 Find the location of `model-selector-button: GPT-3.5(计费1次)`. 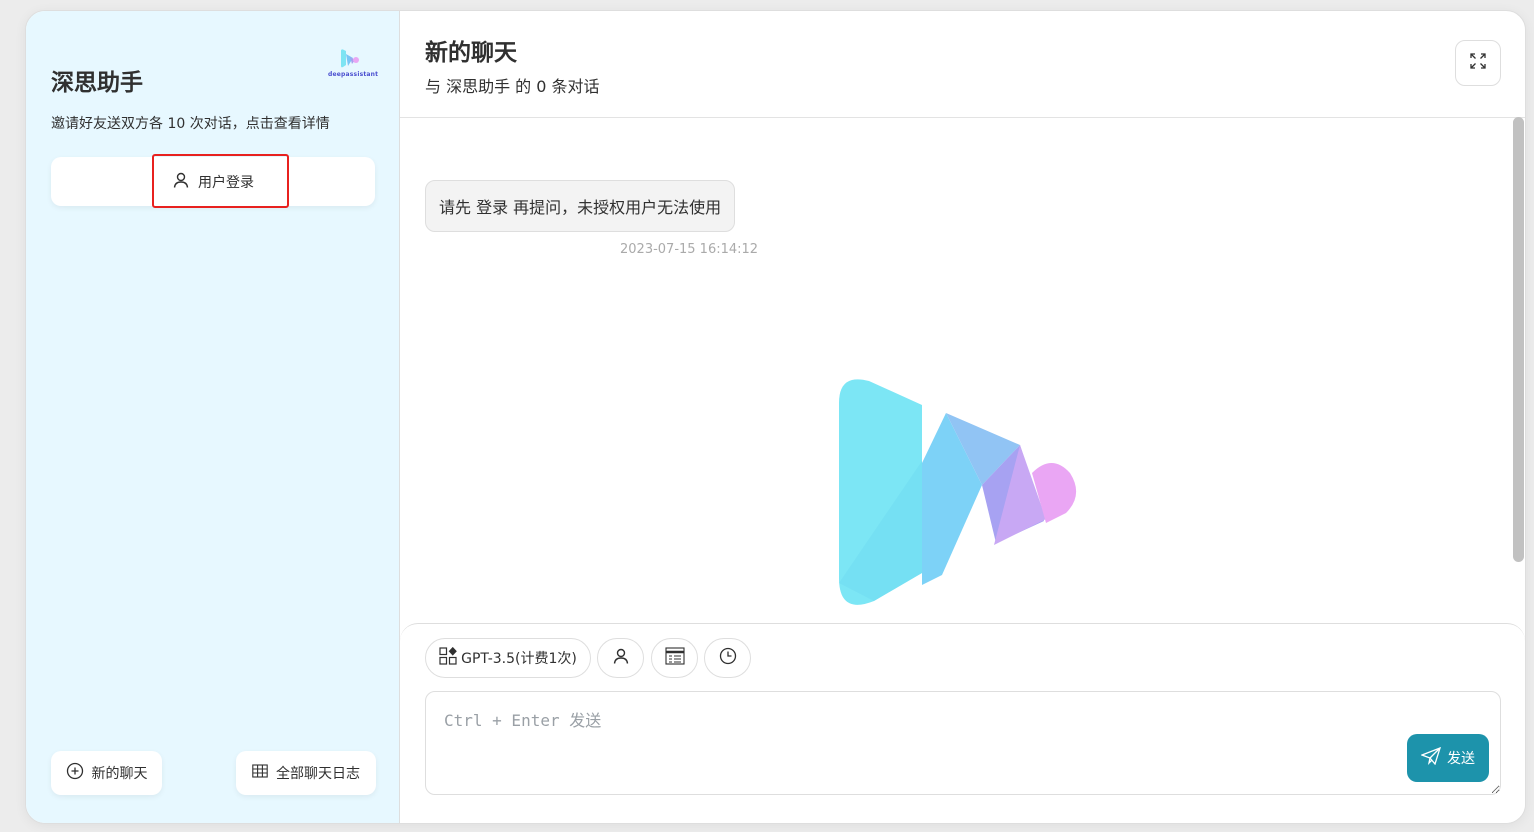

model-selector-button: GPT-3.5(计费1次) is located at coordinates (508, 658).